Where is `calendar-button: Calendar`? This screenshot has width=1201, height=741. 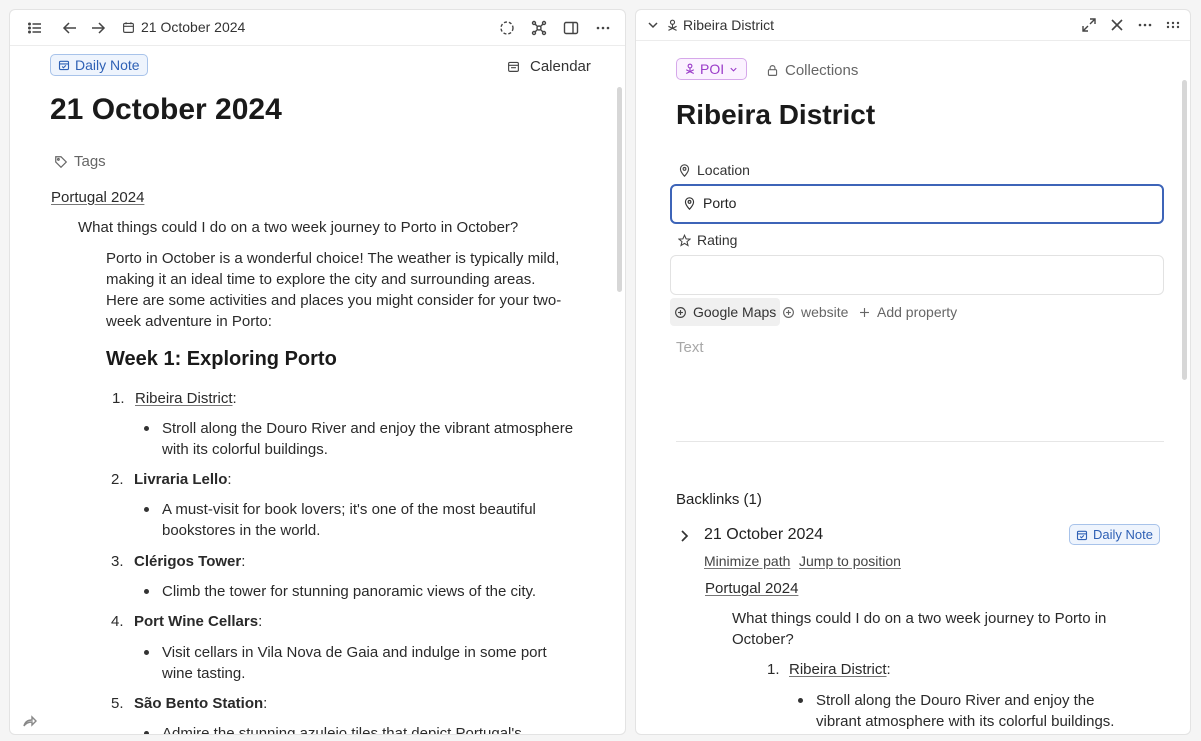 calendar-button: Calendar is located at coordinates (549, 66).